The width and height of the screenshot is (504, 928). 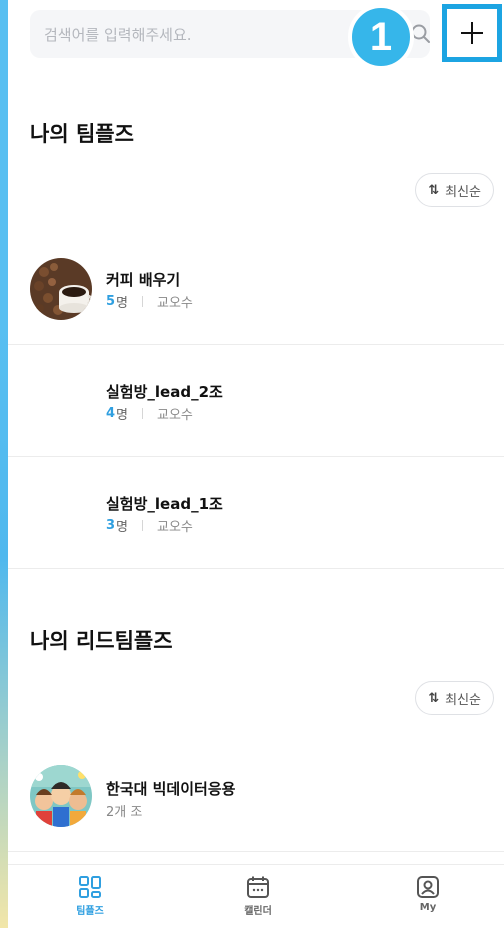 I want to click on tab-calendar: 캘린더, so click(x=258, y=900).